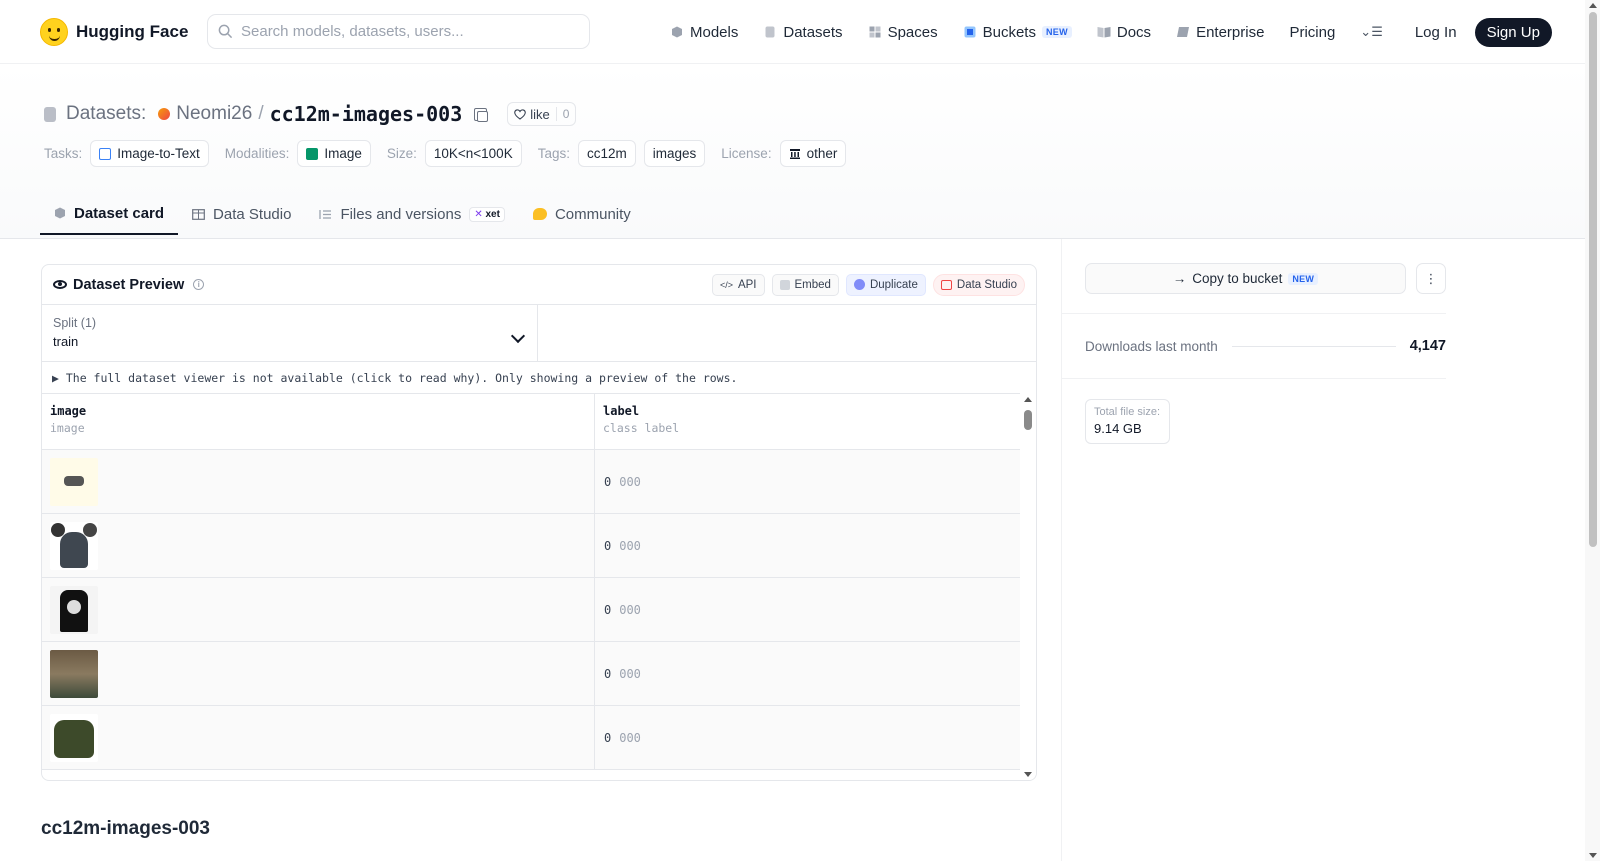 This screenshot has height=861, width=1600. I want to click on column-header-label: label class label, so click(808, 421).